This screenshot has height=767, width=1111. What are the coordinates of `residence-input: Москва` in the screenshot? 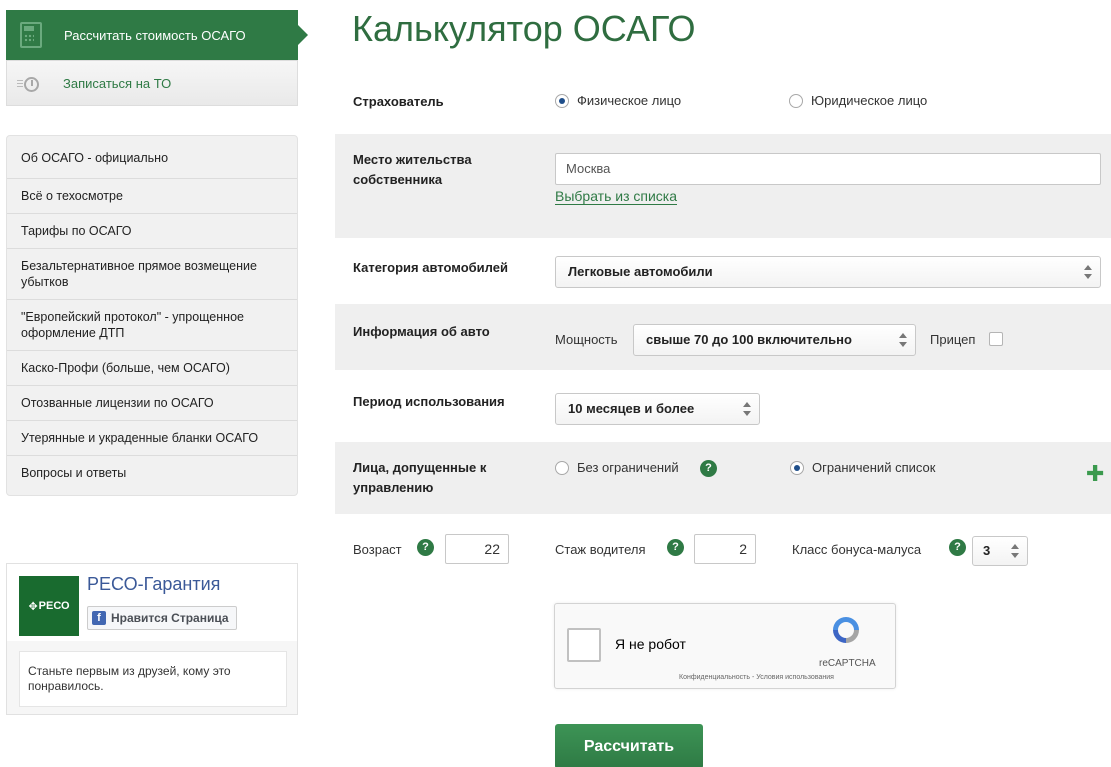 It's located at (828, 169).